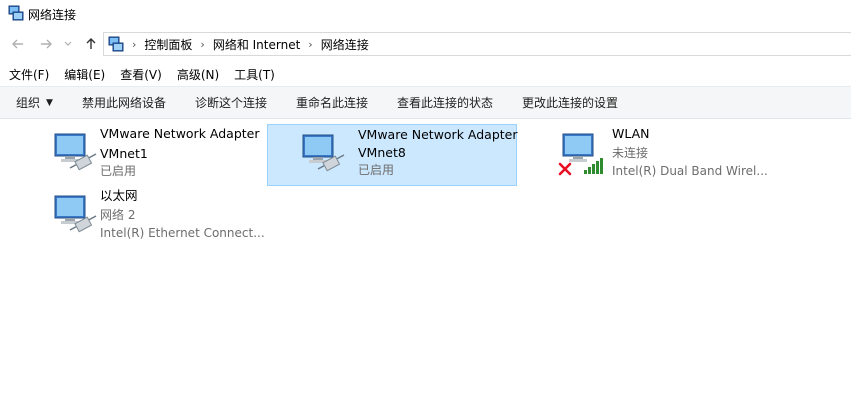  Describe the element at coordinates (382, 152) in the screenshot. I see `connection-network: VMnet8` at that location.